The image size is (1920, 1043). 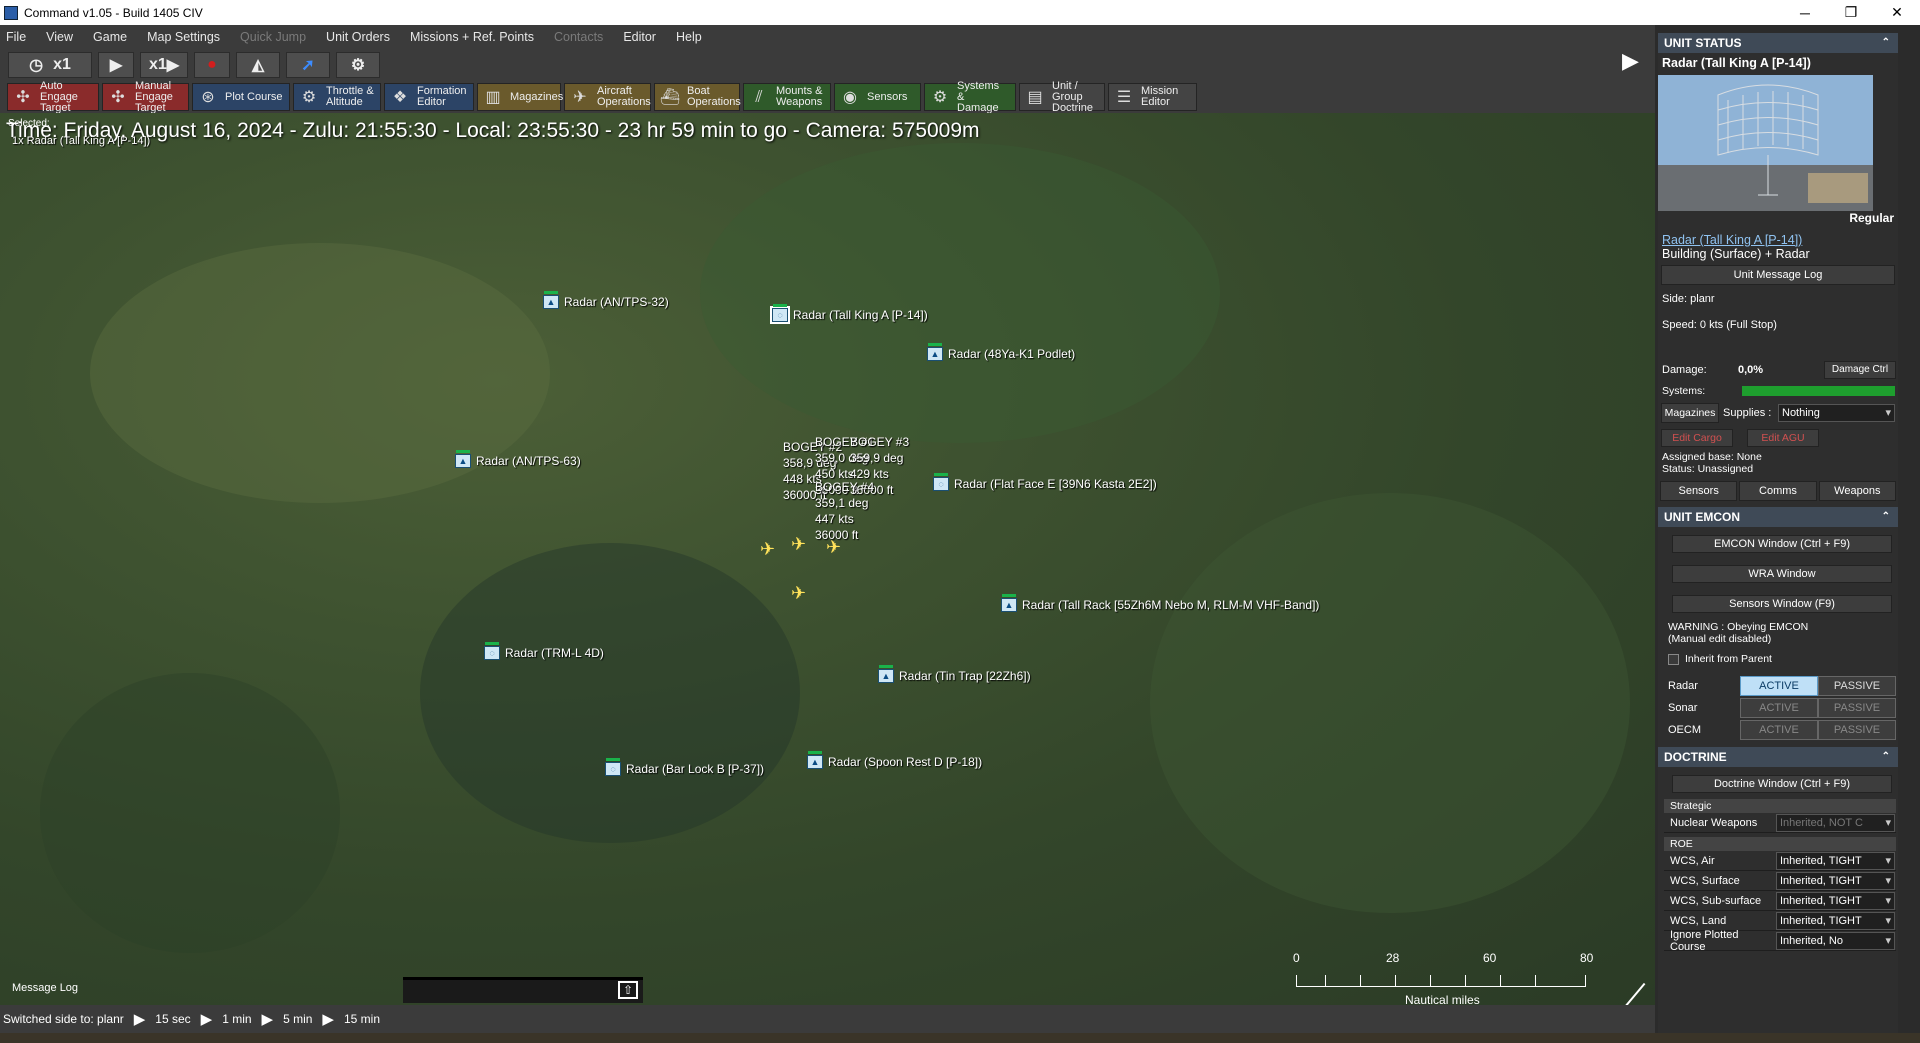 I want to click on boat-button: ⛴ Boat Operations, so click(x=697, y=97).